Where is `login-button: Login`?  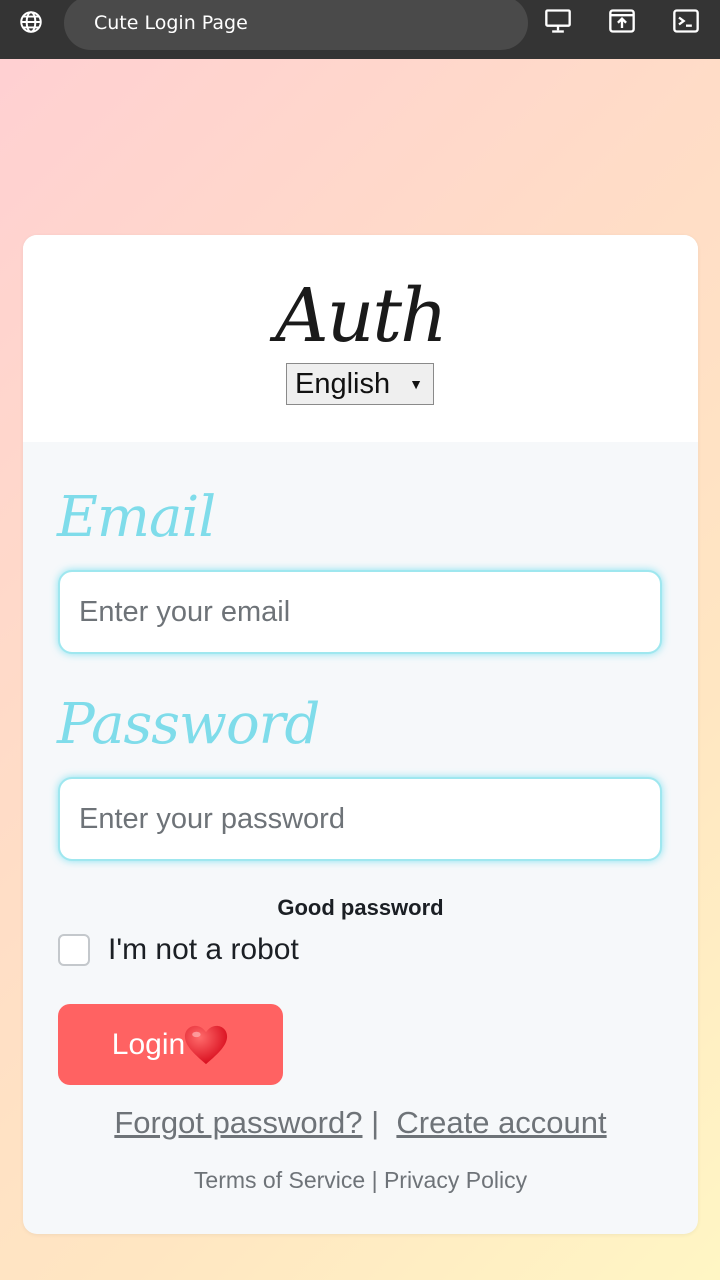
login-button: Login is located at coordinates (170, 1044).